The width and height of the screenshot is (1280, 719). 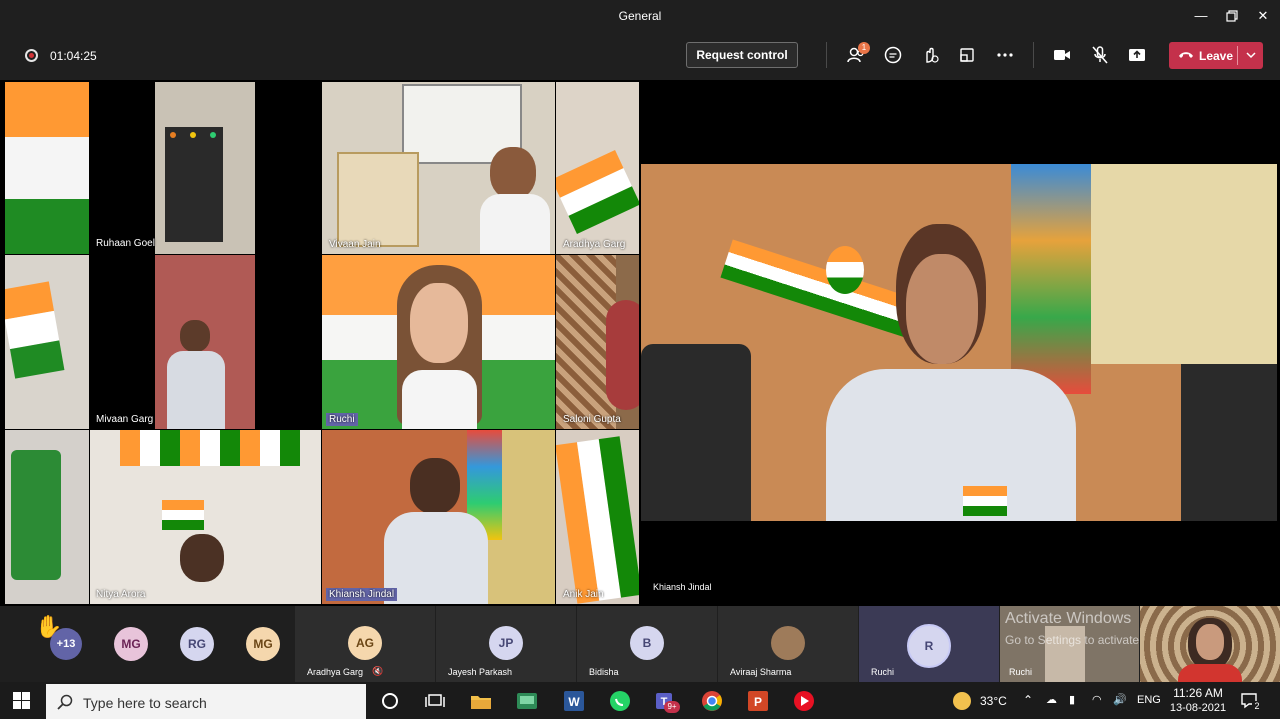 I want to click on chat-icon, so click(x=893, y=55).